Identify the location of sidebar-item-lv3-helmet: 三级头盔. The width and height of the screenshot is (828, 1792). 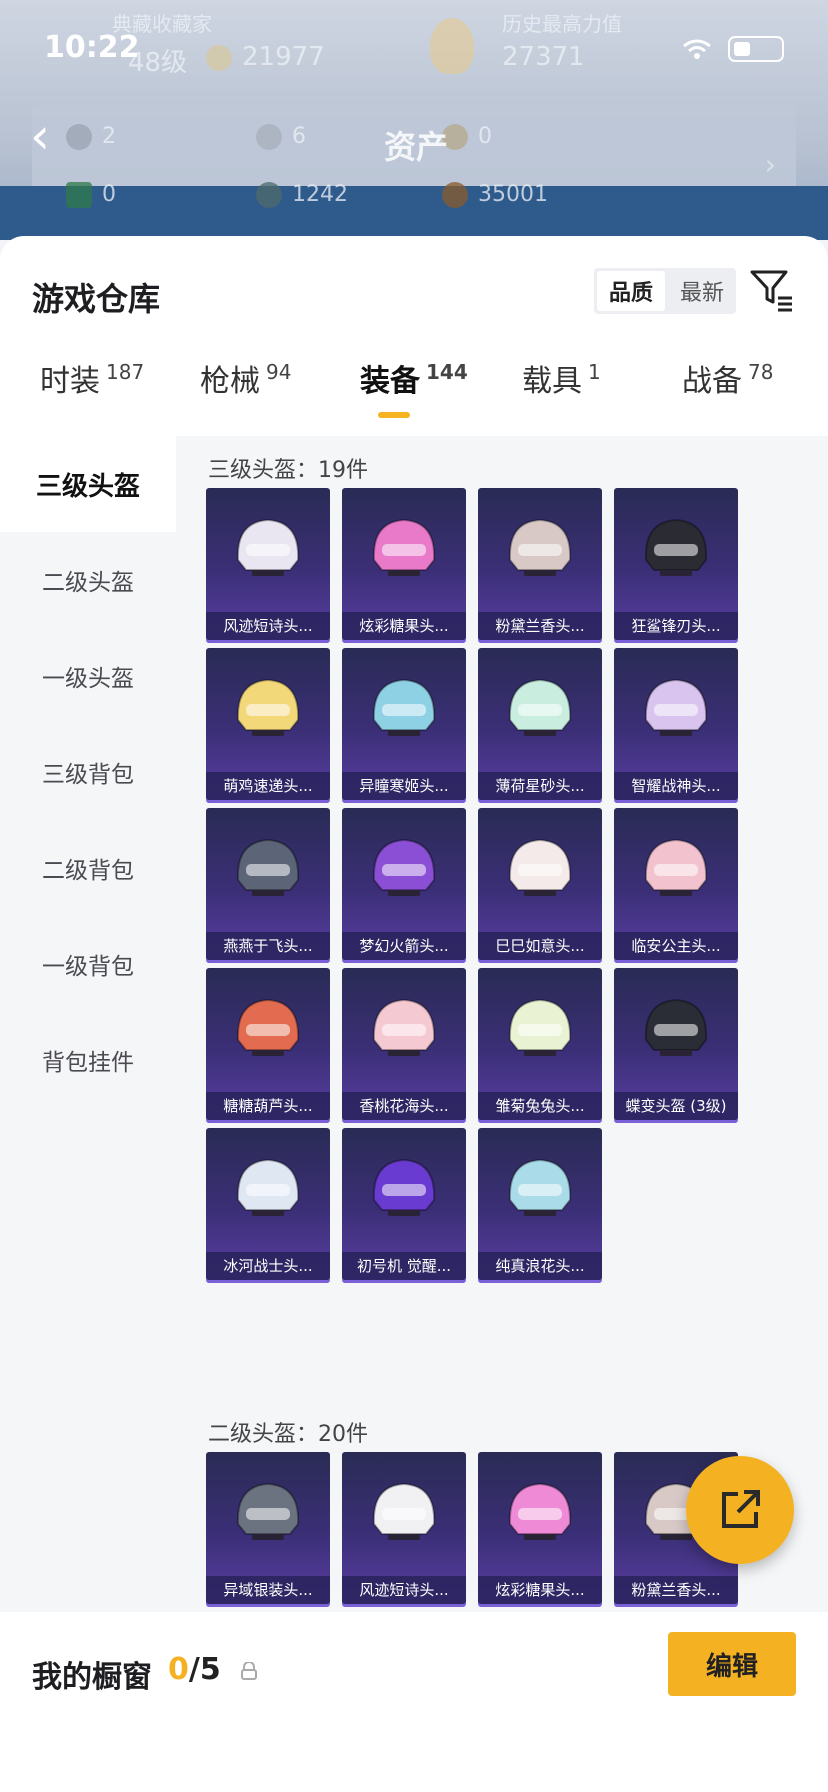
(88, 484).